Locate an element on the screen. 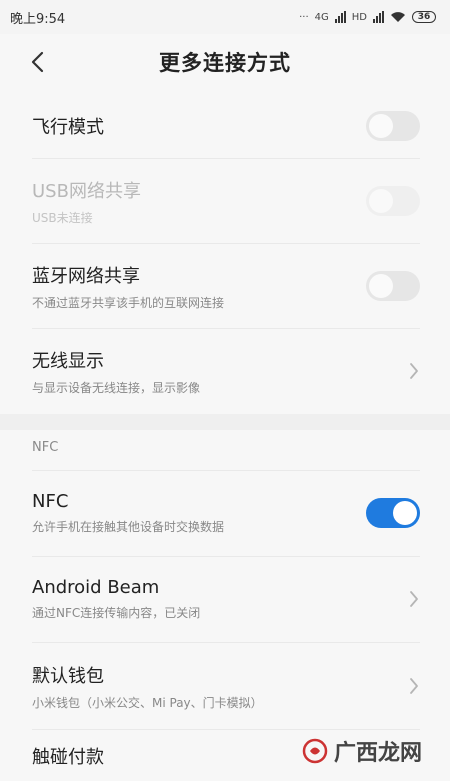 The width and height of the screenshot is (450, 781). page-title: 更多连接方式 is located at coordinates (225, 63).